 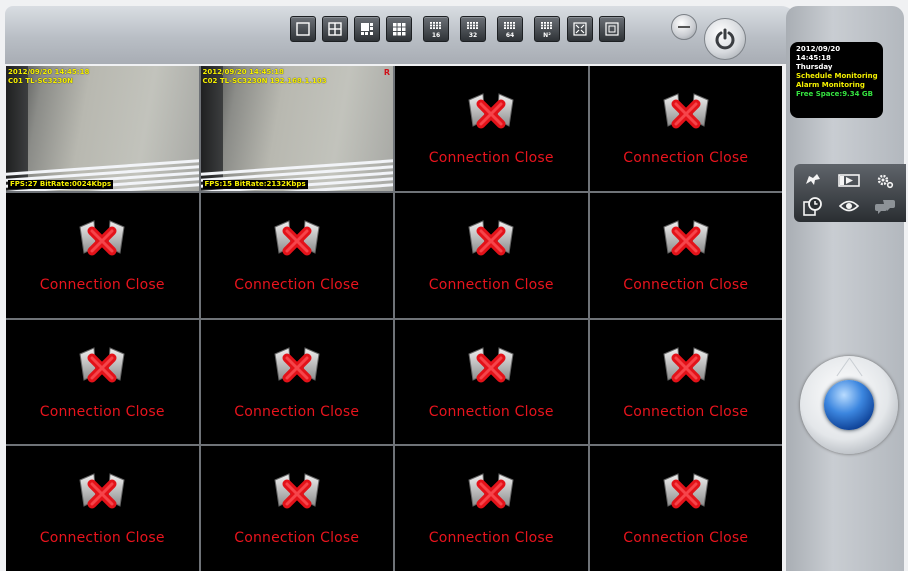 I want to click on layout-16-button: 16, so click(x=436, y=29).